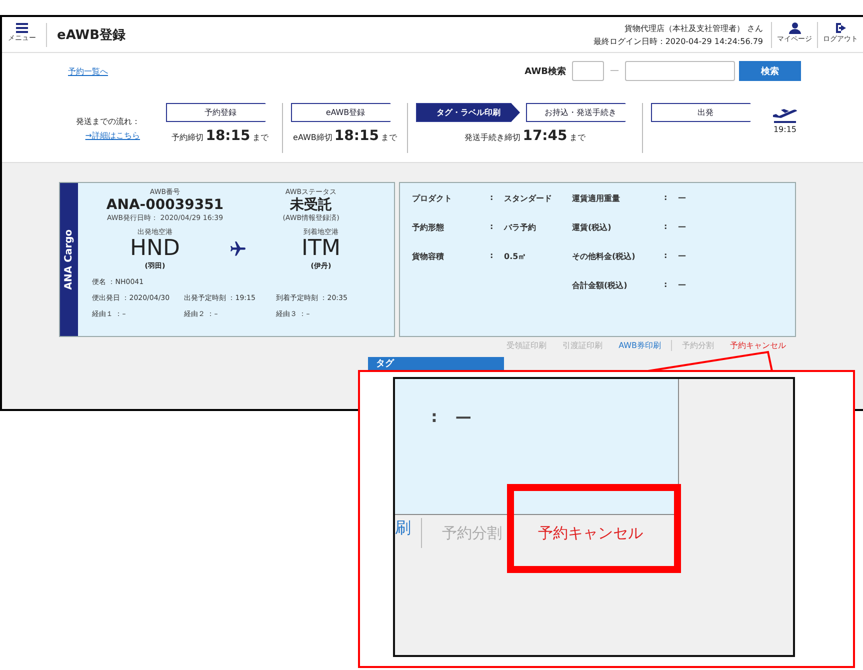 The width and height of the screenshot is (863, 670). What do you see at coordinates (794, 28) in the screenshot?
I see `user-icon` at bounding box center [794, 28].